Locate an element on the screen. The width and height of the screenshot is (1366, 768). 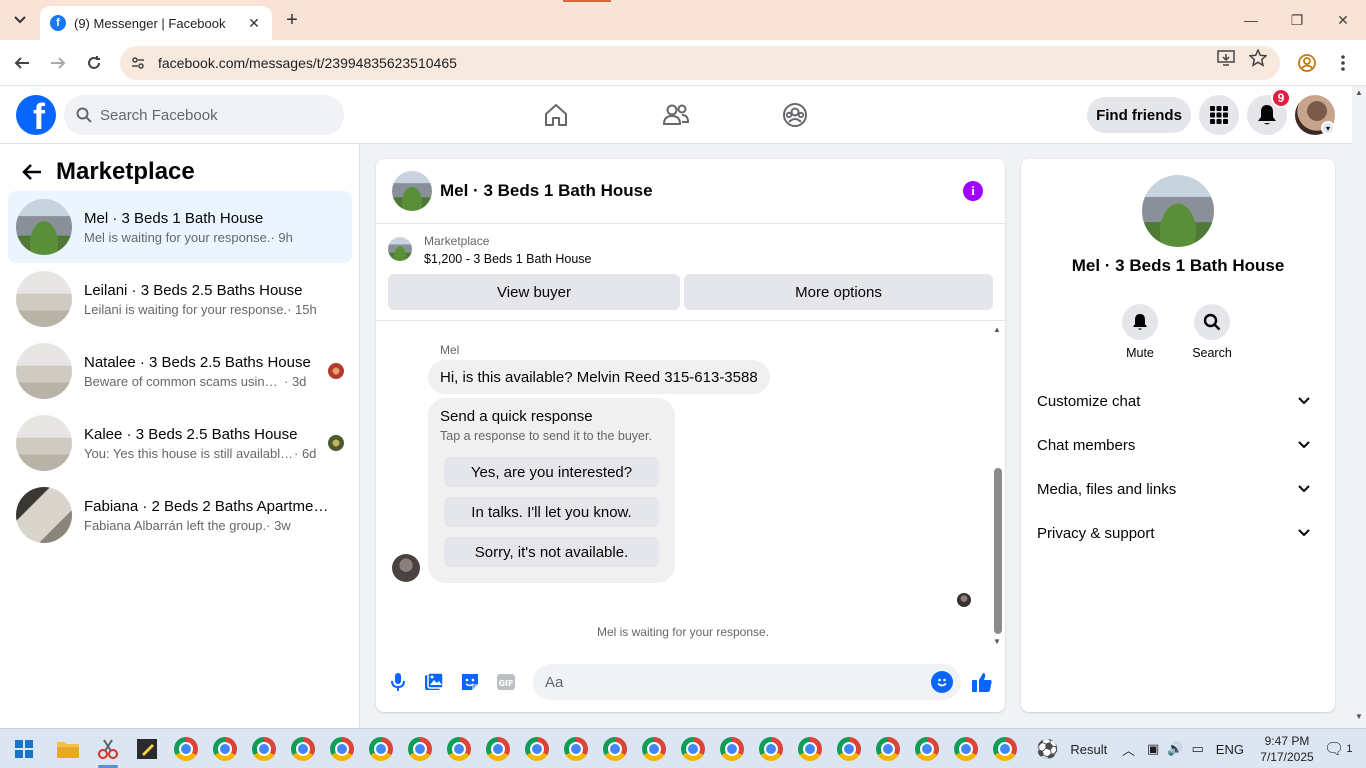
meet-now-icon: ▣ is located at coordinates (1153, 749).